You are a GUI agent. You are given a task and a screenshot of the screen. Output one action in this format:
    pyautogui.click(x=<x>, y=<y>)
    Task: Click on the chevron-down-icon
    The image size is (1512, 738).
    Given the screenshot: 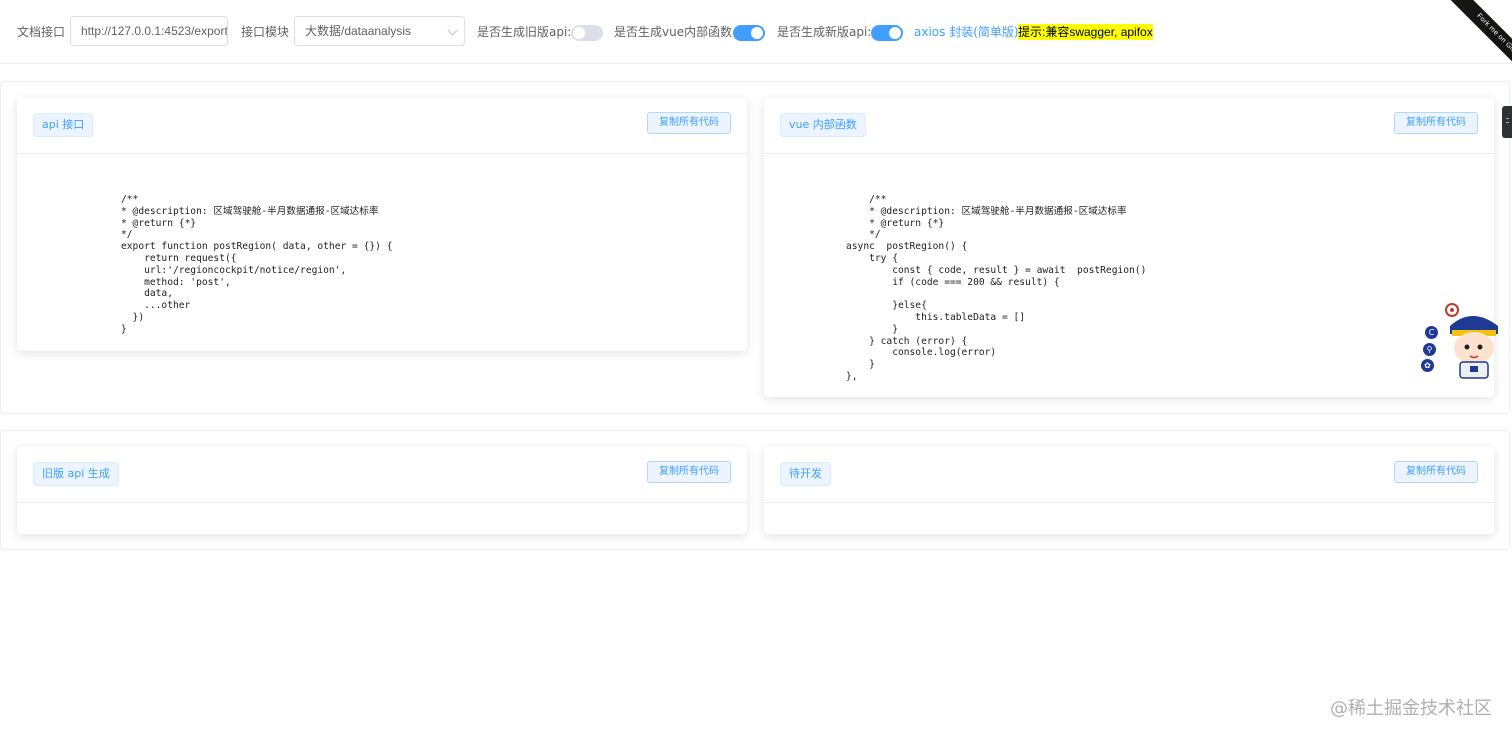 What is the action you would take?
    pyautogui.click(x=452, y=30)
    